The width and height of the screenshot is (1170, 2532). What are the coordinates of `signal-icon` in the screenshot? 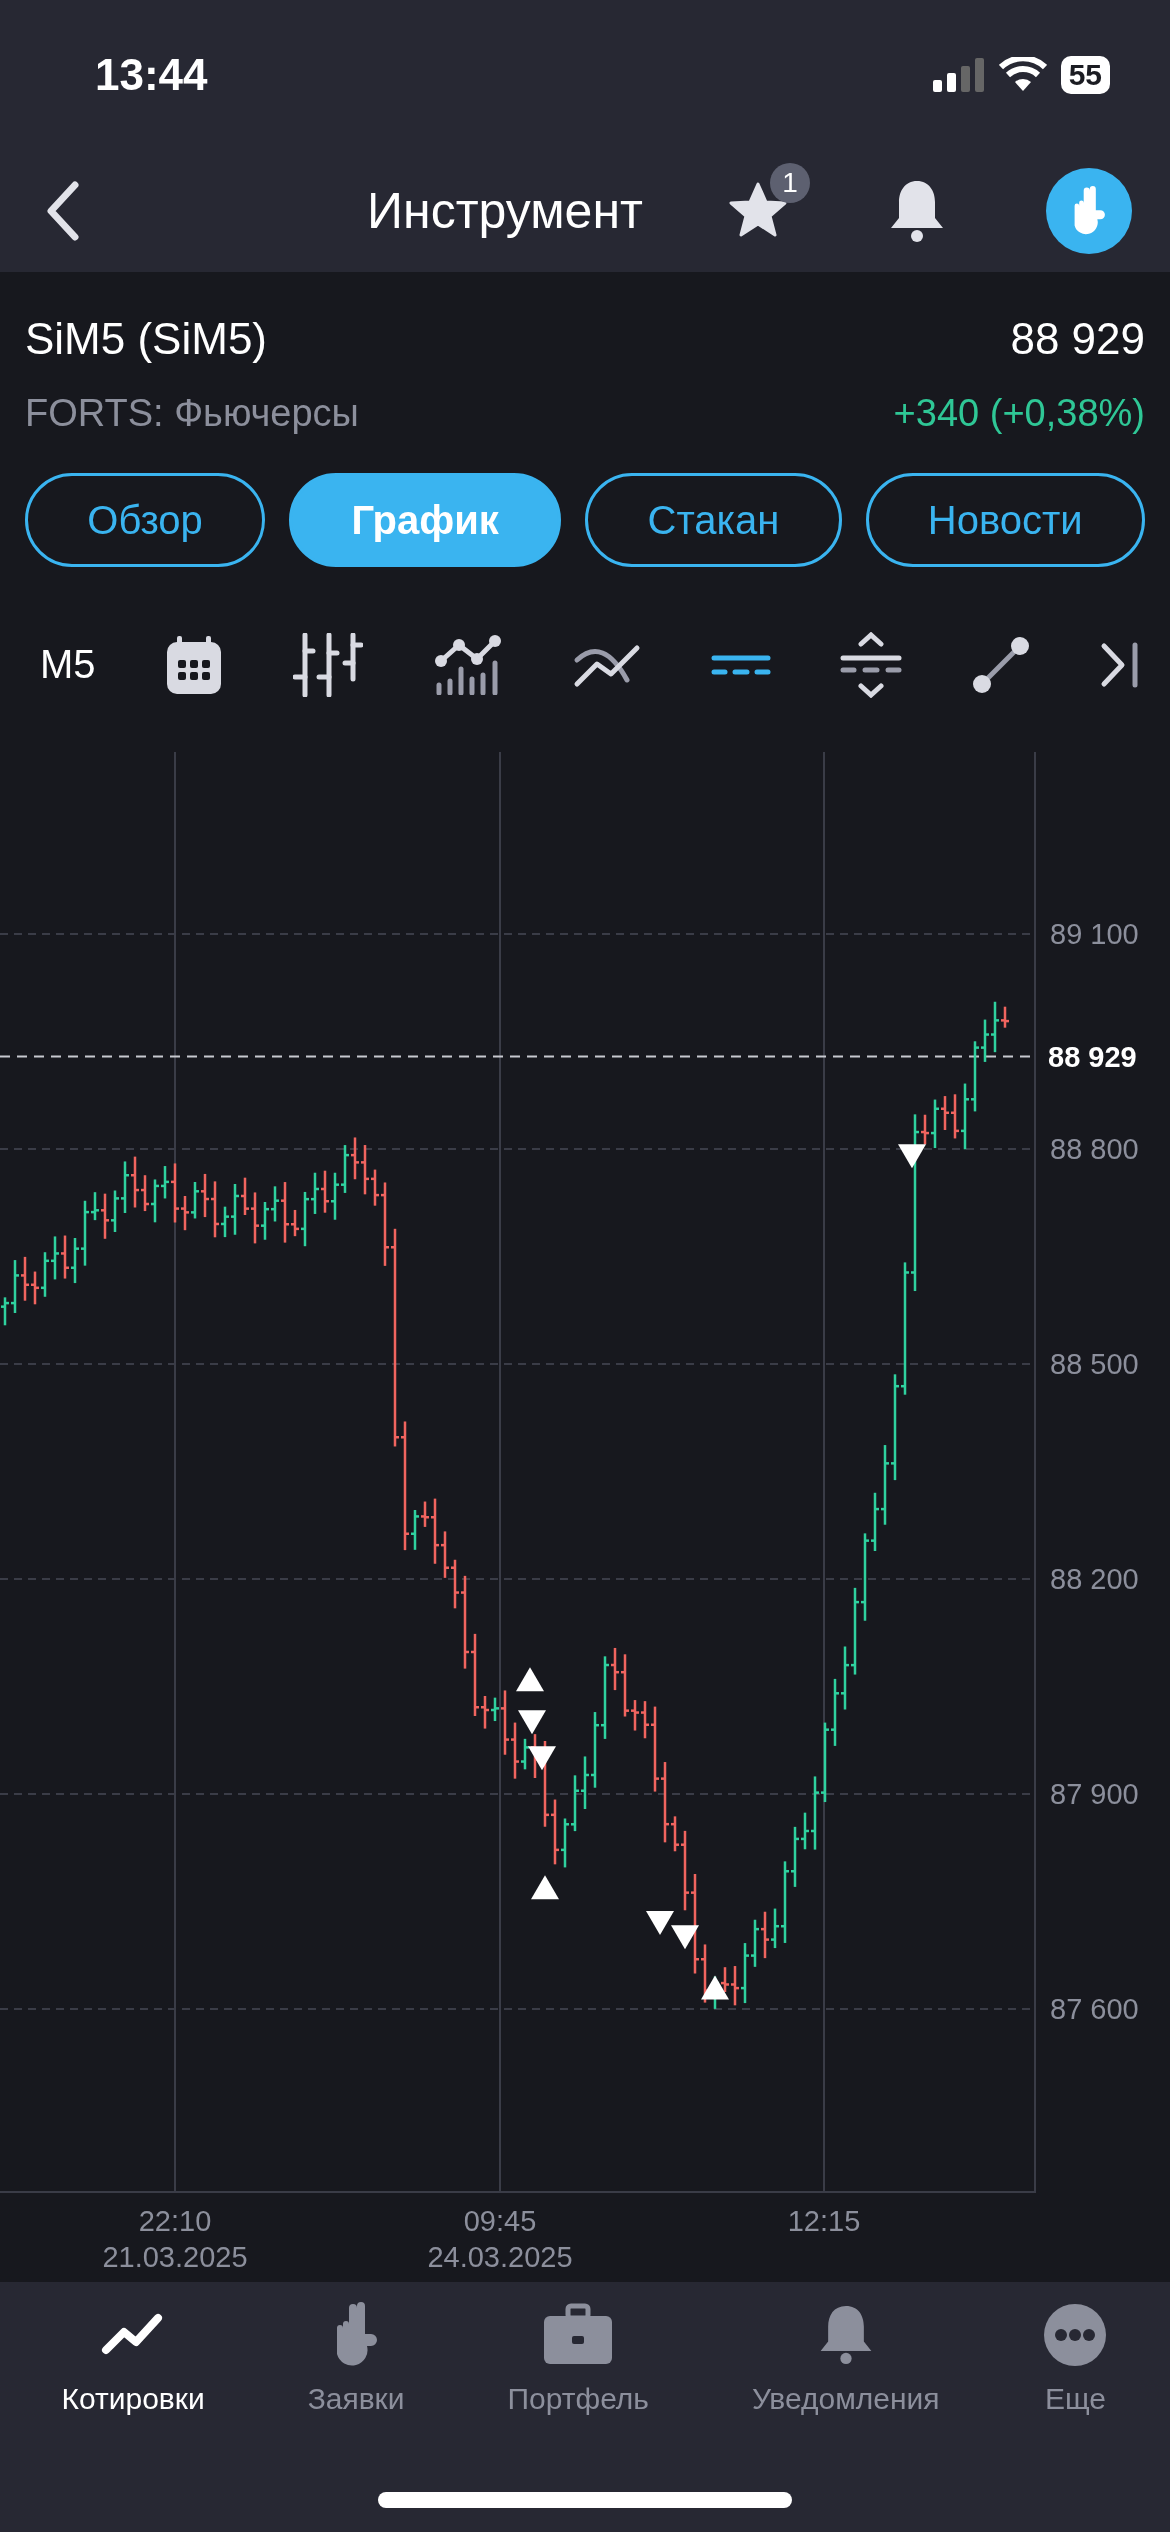 It's located at (958, 75).